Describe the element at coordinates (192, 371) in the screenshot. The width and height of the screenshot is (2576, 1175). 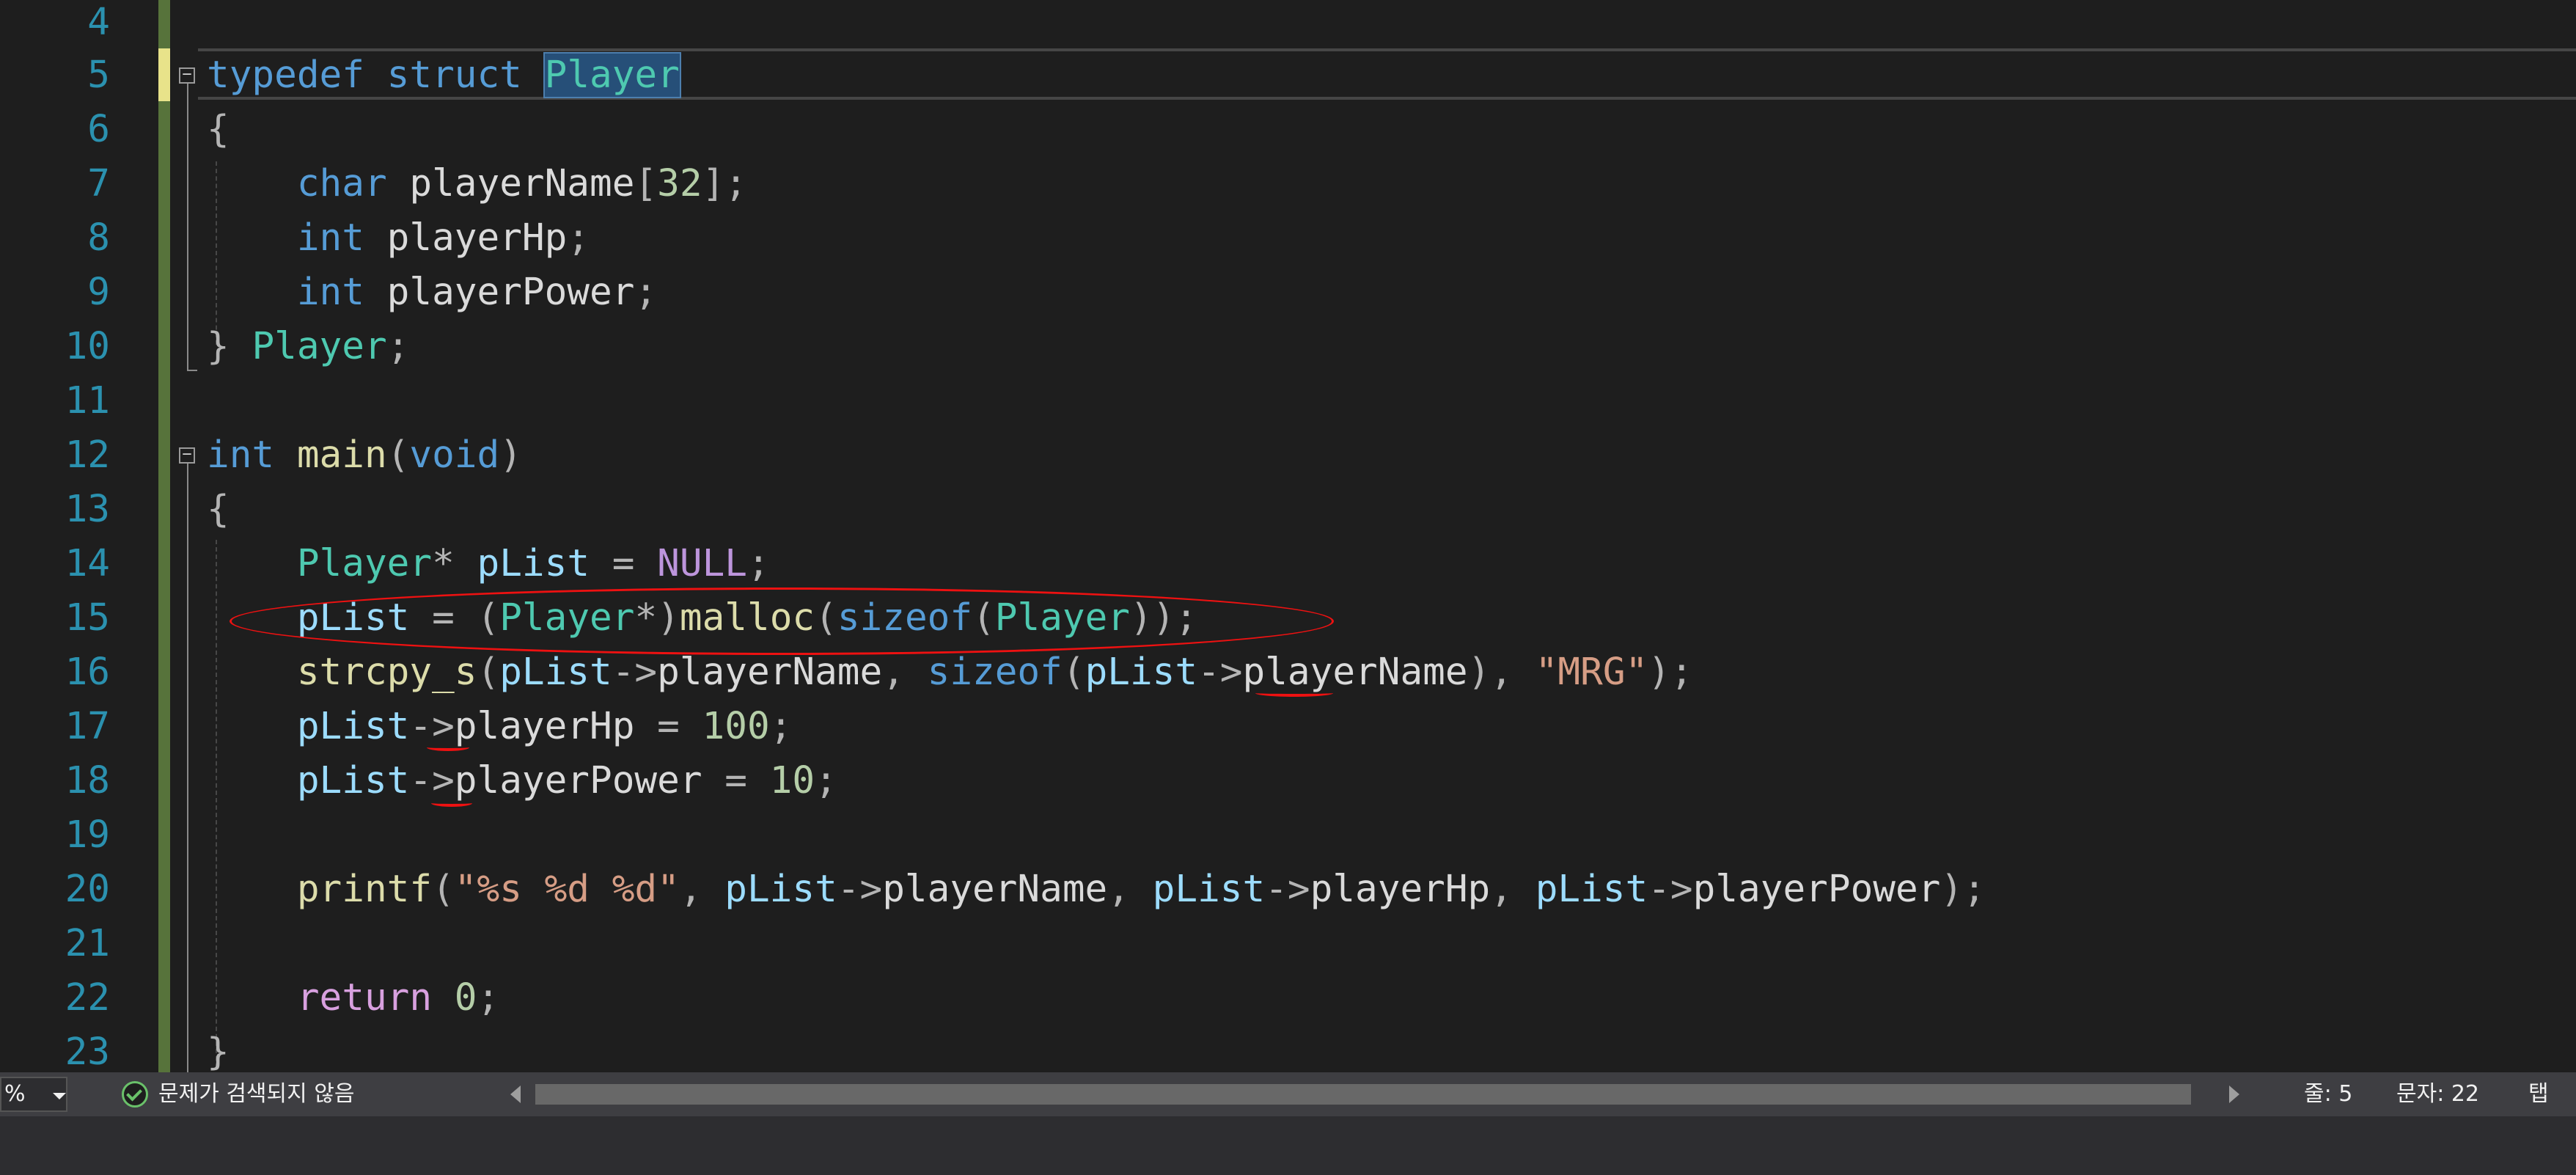
I see `fold-guide-end` at that location.